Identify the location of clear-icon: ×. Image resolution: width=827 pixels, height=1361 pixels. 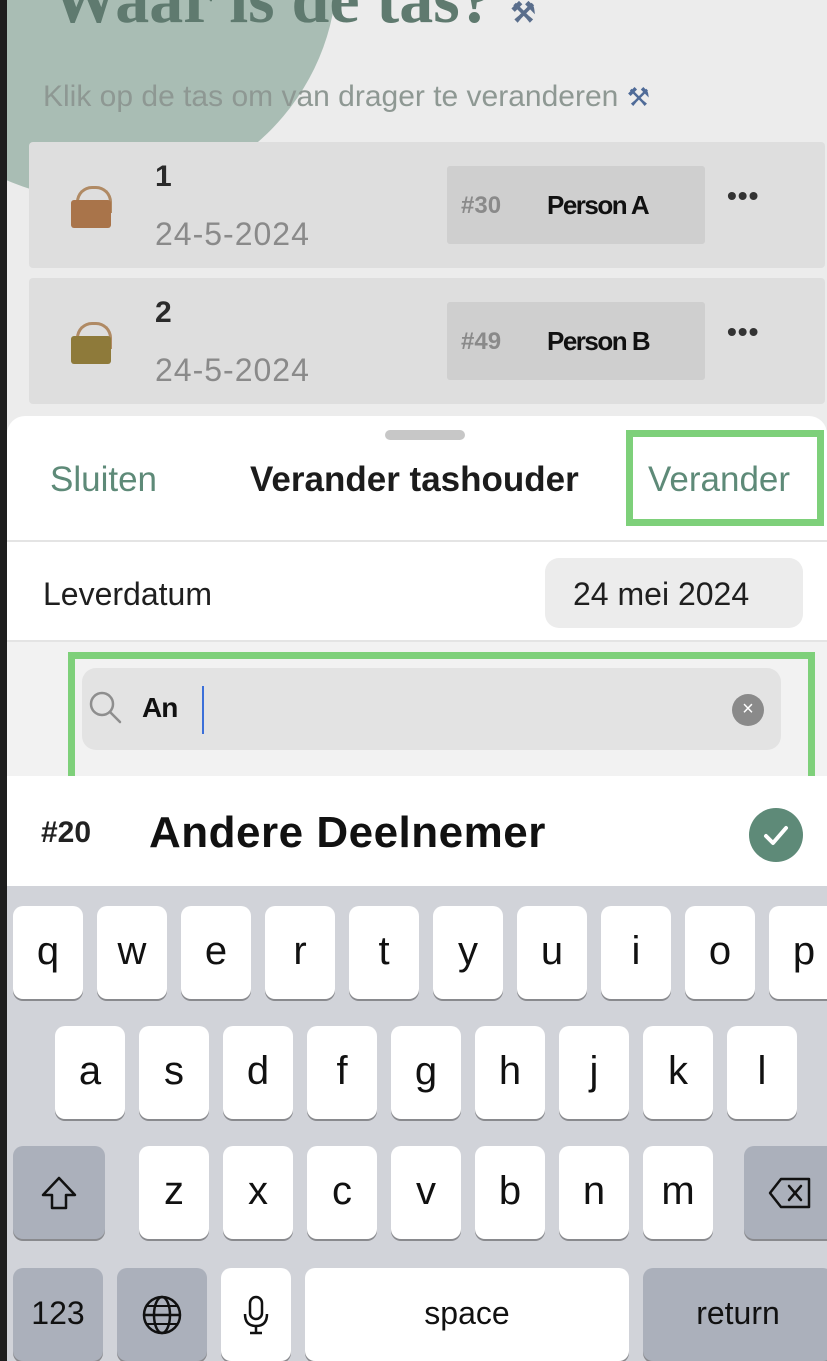
(748, 710).